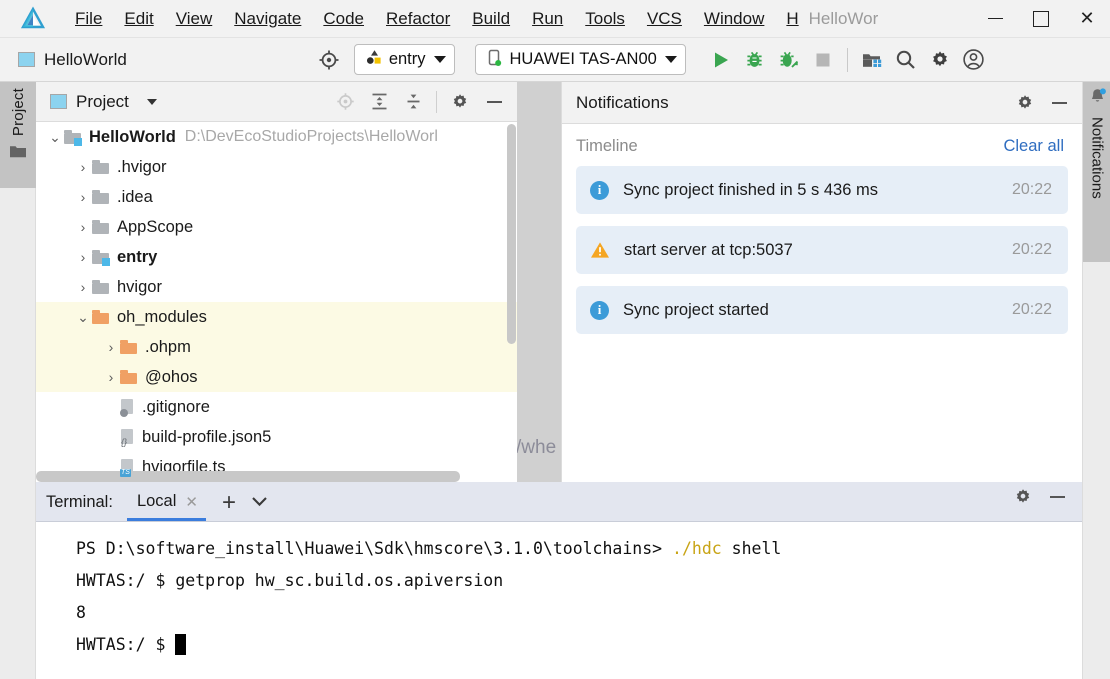  I want to click on notification-item: i Sync project started 20:22, so click(822, 310).